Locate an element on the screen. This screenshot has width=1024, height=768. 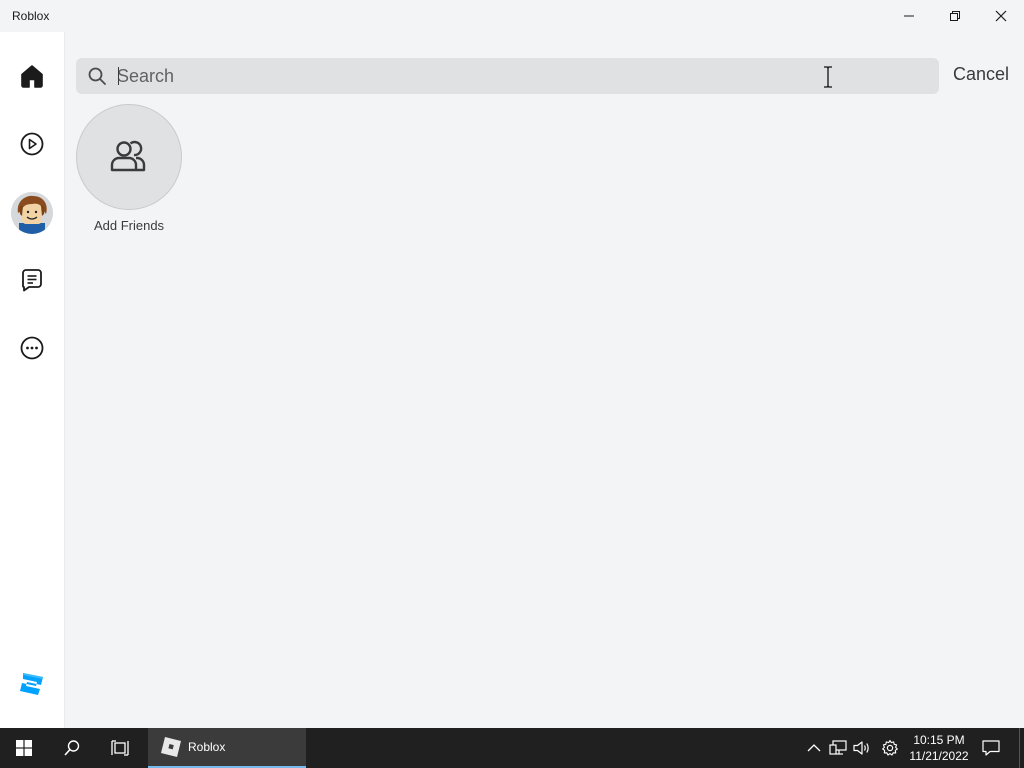
window-controls is located at coordinates (955, 16).